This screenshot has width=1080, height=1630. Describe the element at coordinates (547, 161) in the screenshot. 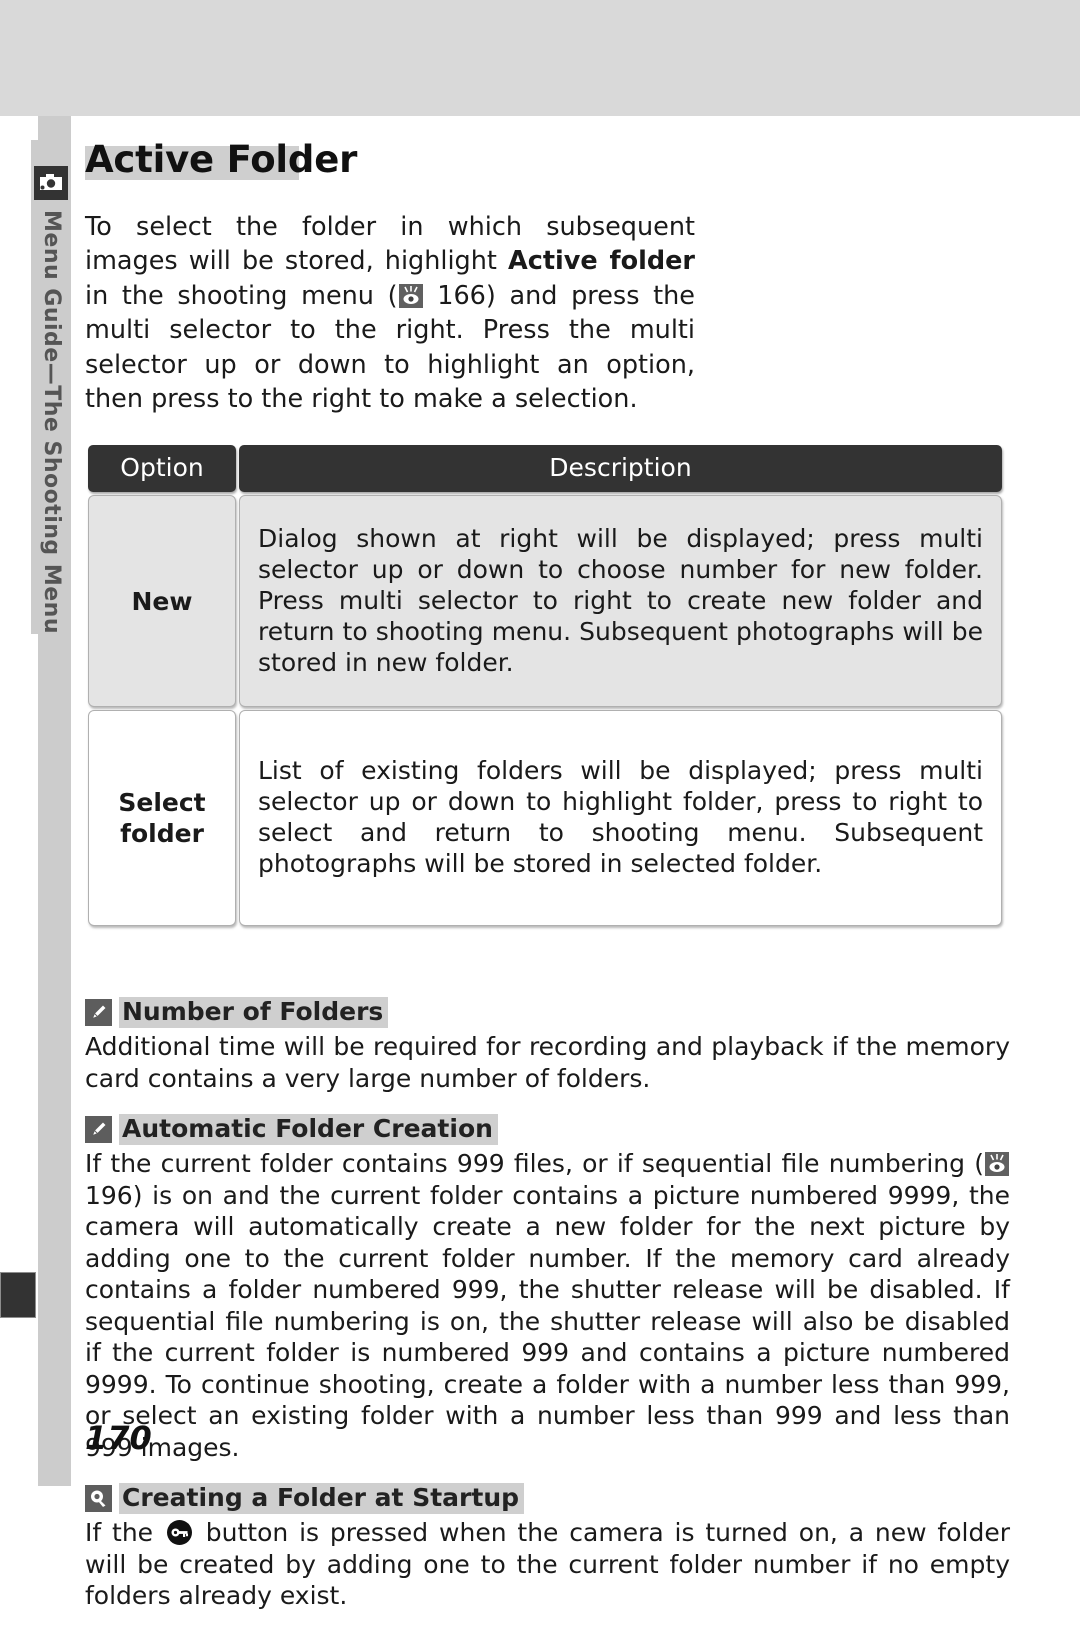

I see `page-title-container: Active Folder` at that location.